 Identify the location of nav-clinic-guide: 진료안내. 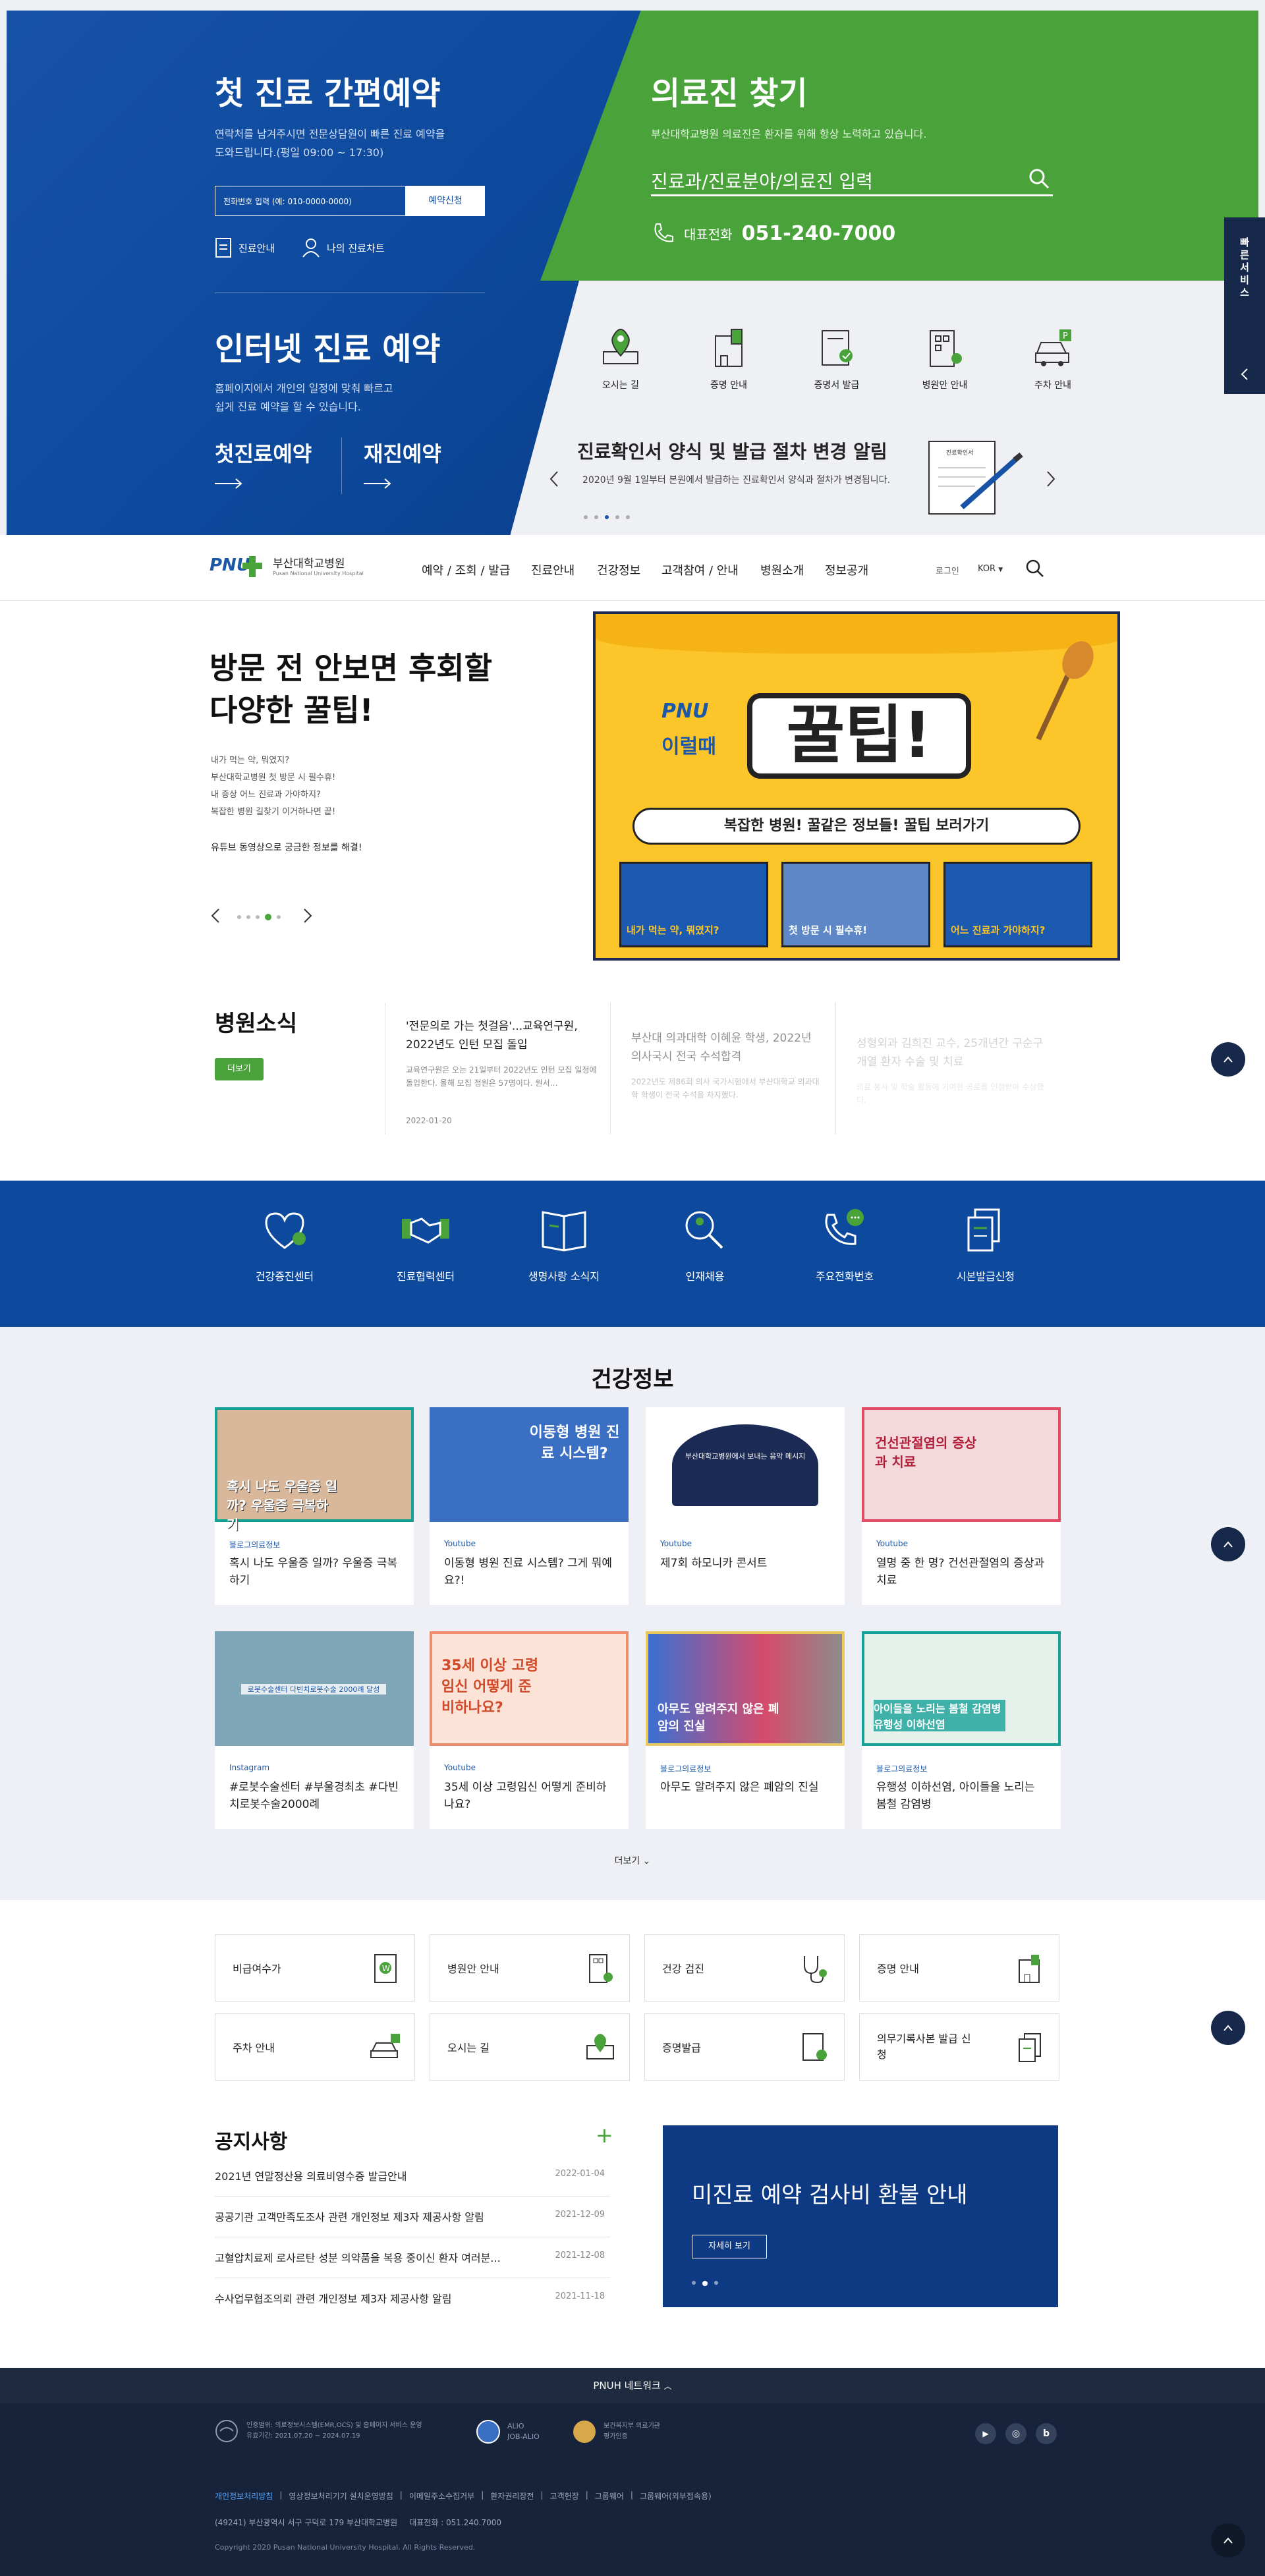
(553, 569).